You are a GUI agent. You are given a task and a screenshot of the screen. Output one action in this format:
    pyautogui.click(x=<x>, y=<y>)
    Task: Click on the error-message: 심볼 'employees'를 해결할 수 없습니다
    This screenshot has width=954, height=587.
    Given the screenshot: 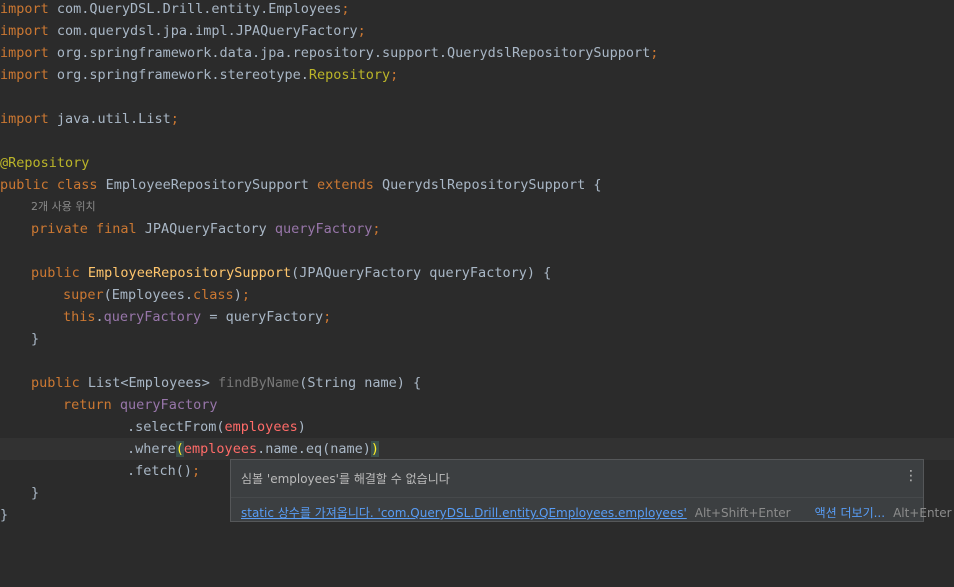 What is the action you would take?
    pyautogui.click(x=345, y=479)
    